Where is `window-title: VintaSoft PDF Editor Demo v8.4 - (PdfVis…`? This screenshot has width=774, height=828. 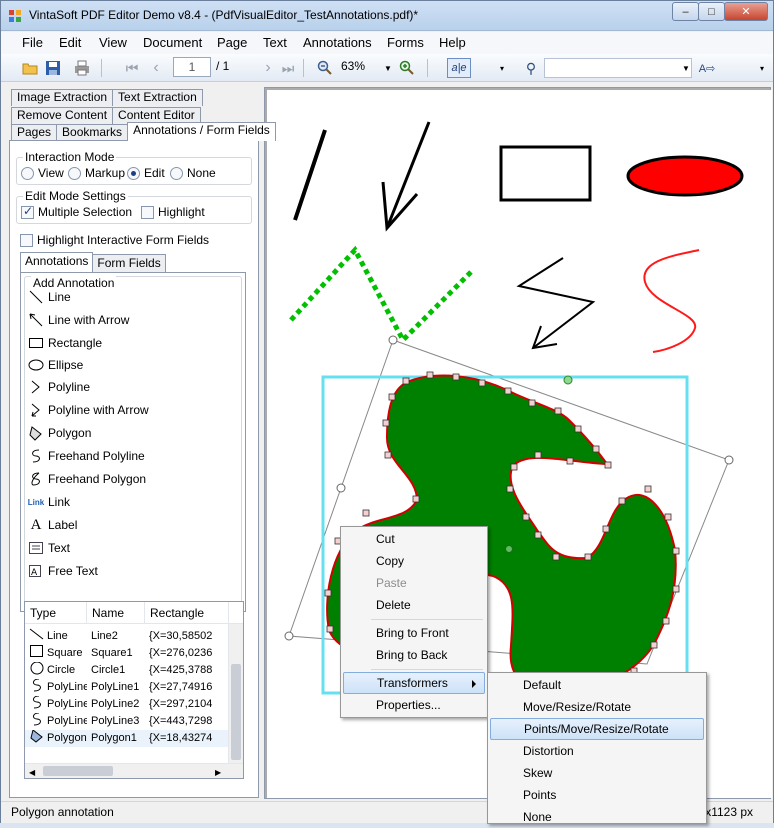
window-title: VintaSoft PDF Editor Demo v8.4 - (PdfVis… is located at coordinates (224, 15).